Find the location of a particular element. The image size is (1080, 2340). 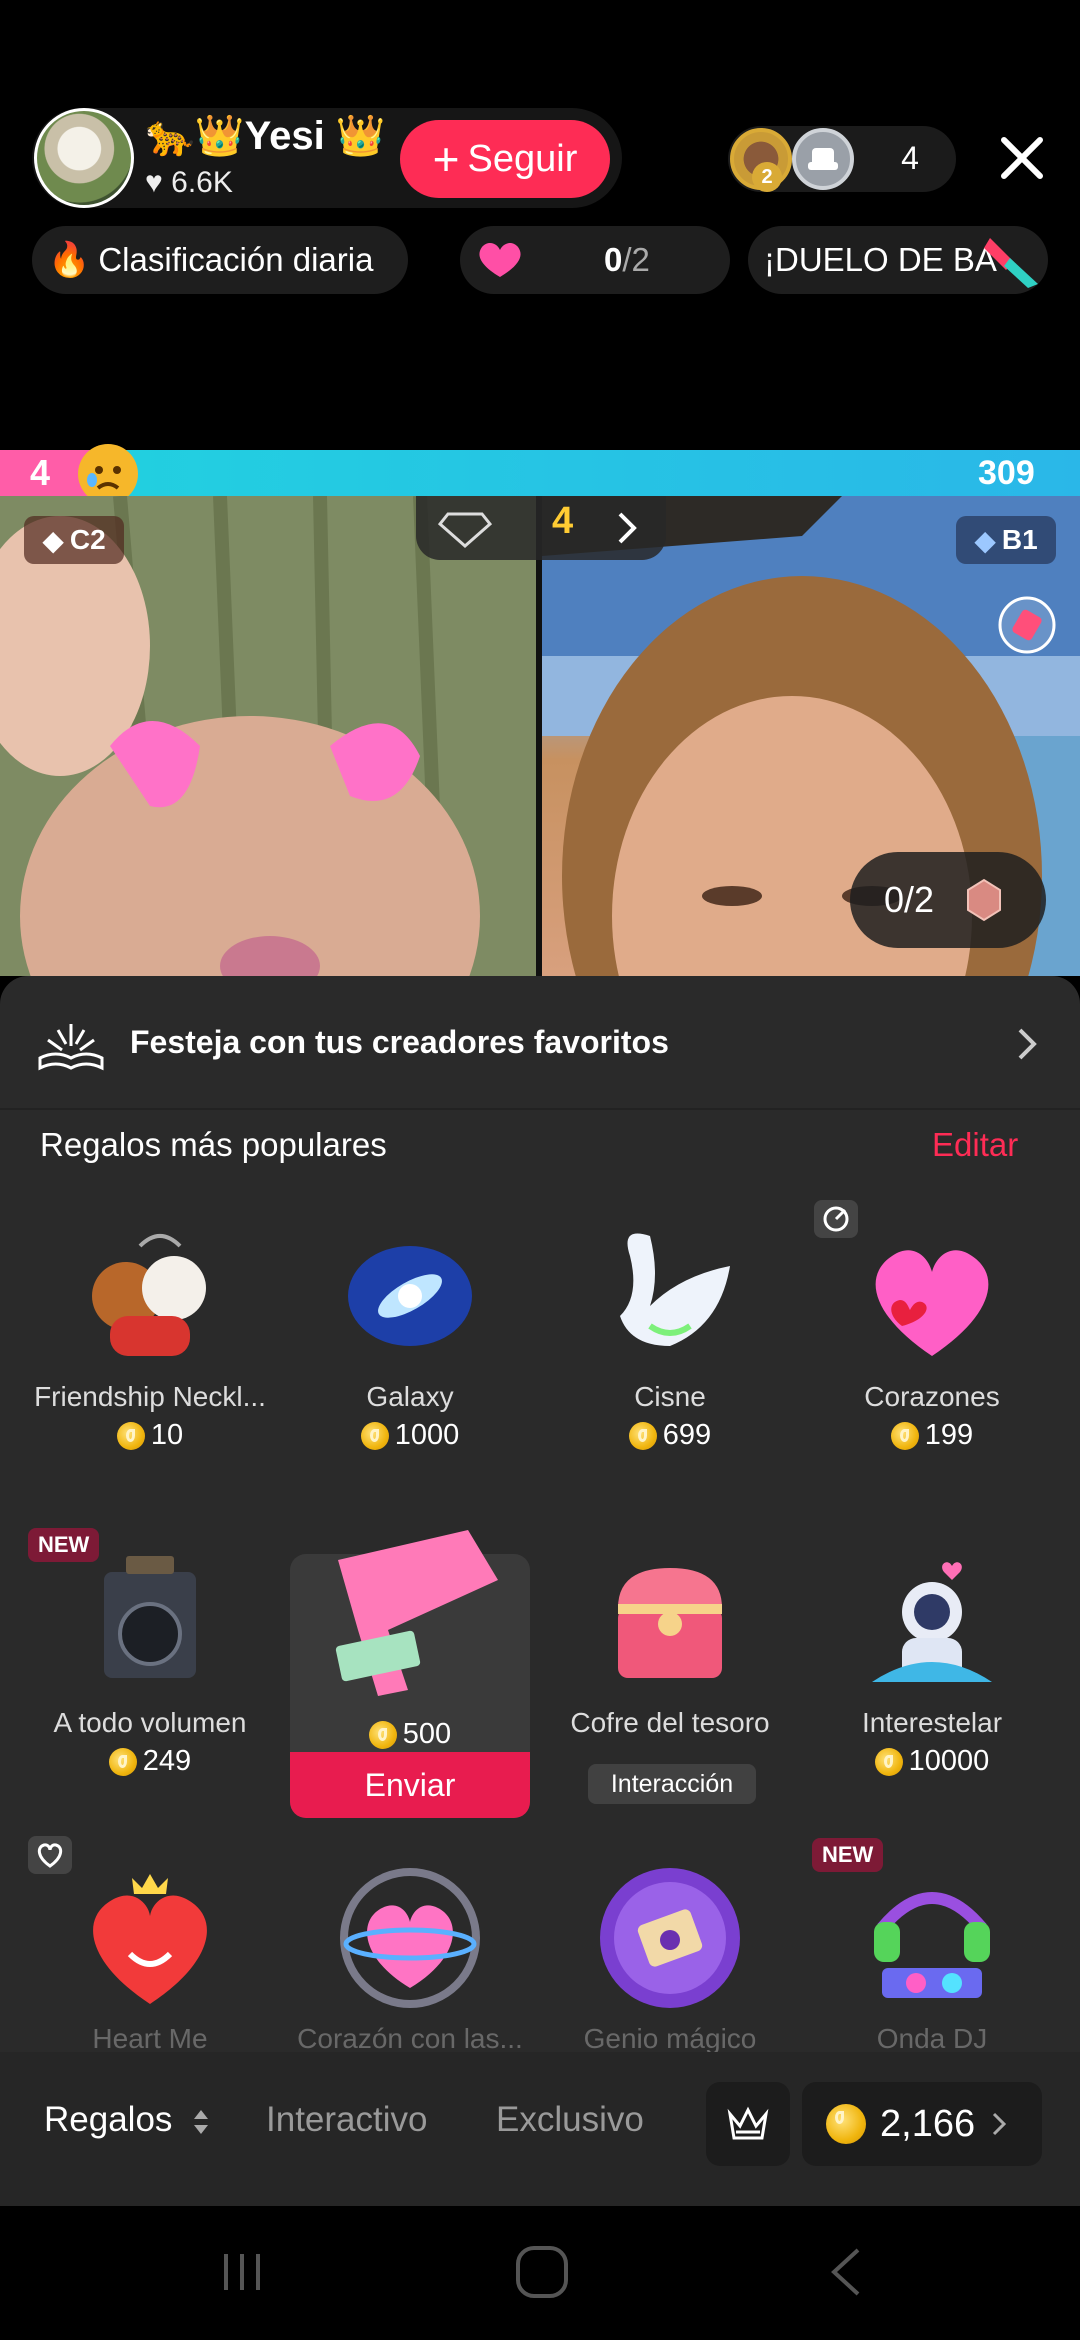

gift-interstellar: Interestelar 10000 is located at coordinates (932, 1660).